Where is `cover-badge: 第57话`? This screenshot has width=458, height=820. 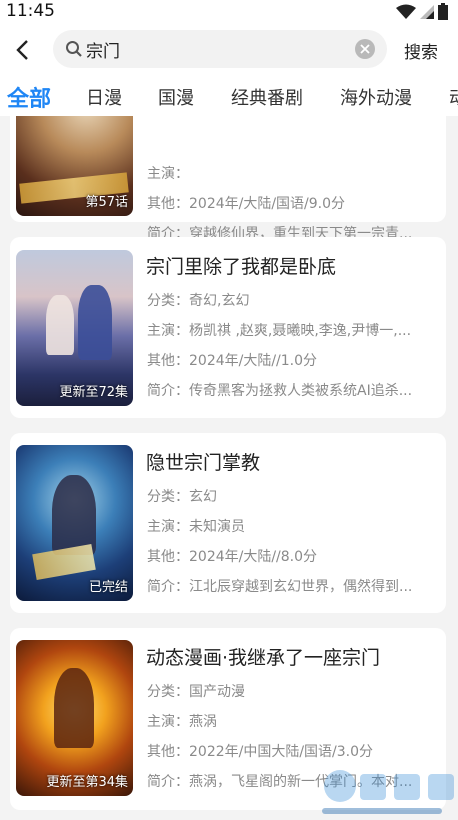 cover-badge: 第57话 is located at coordinates (106, 202).